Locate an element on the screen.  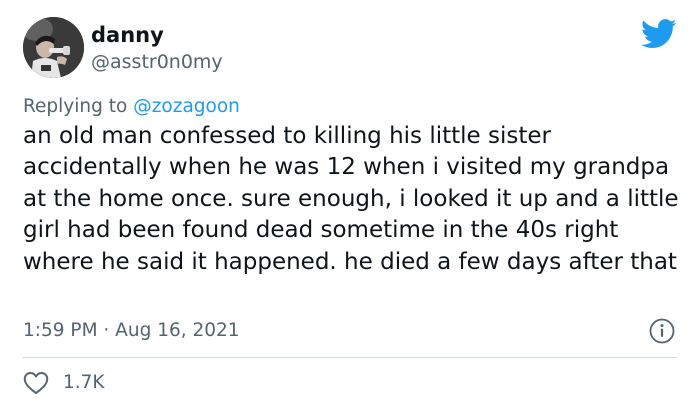
like-button: 1.7K is located at coordinates (64, 383).